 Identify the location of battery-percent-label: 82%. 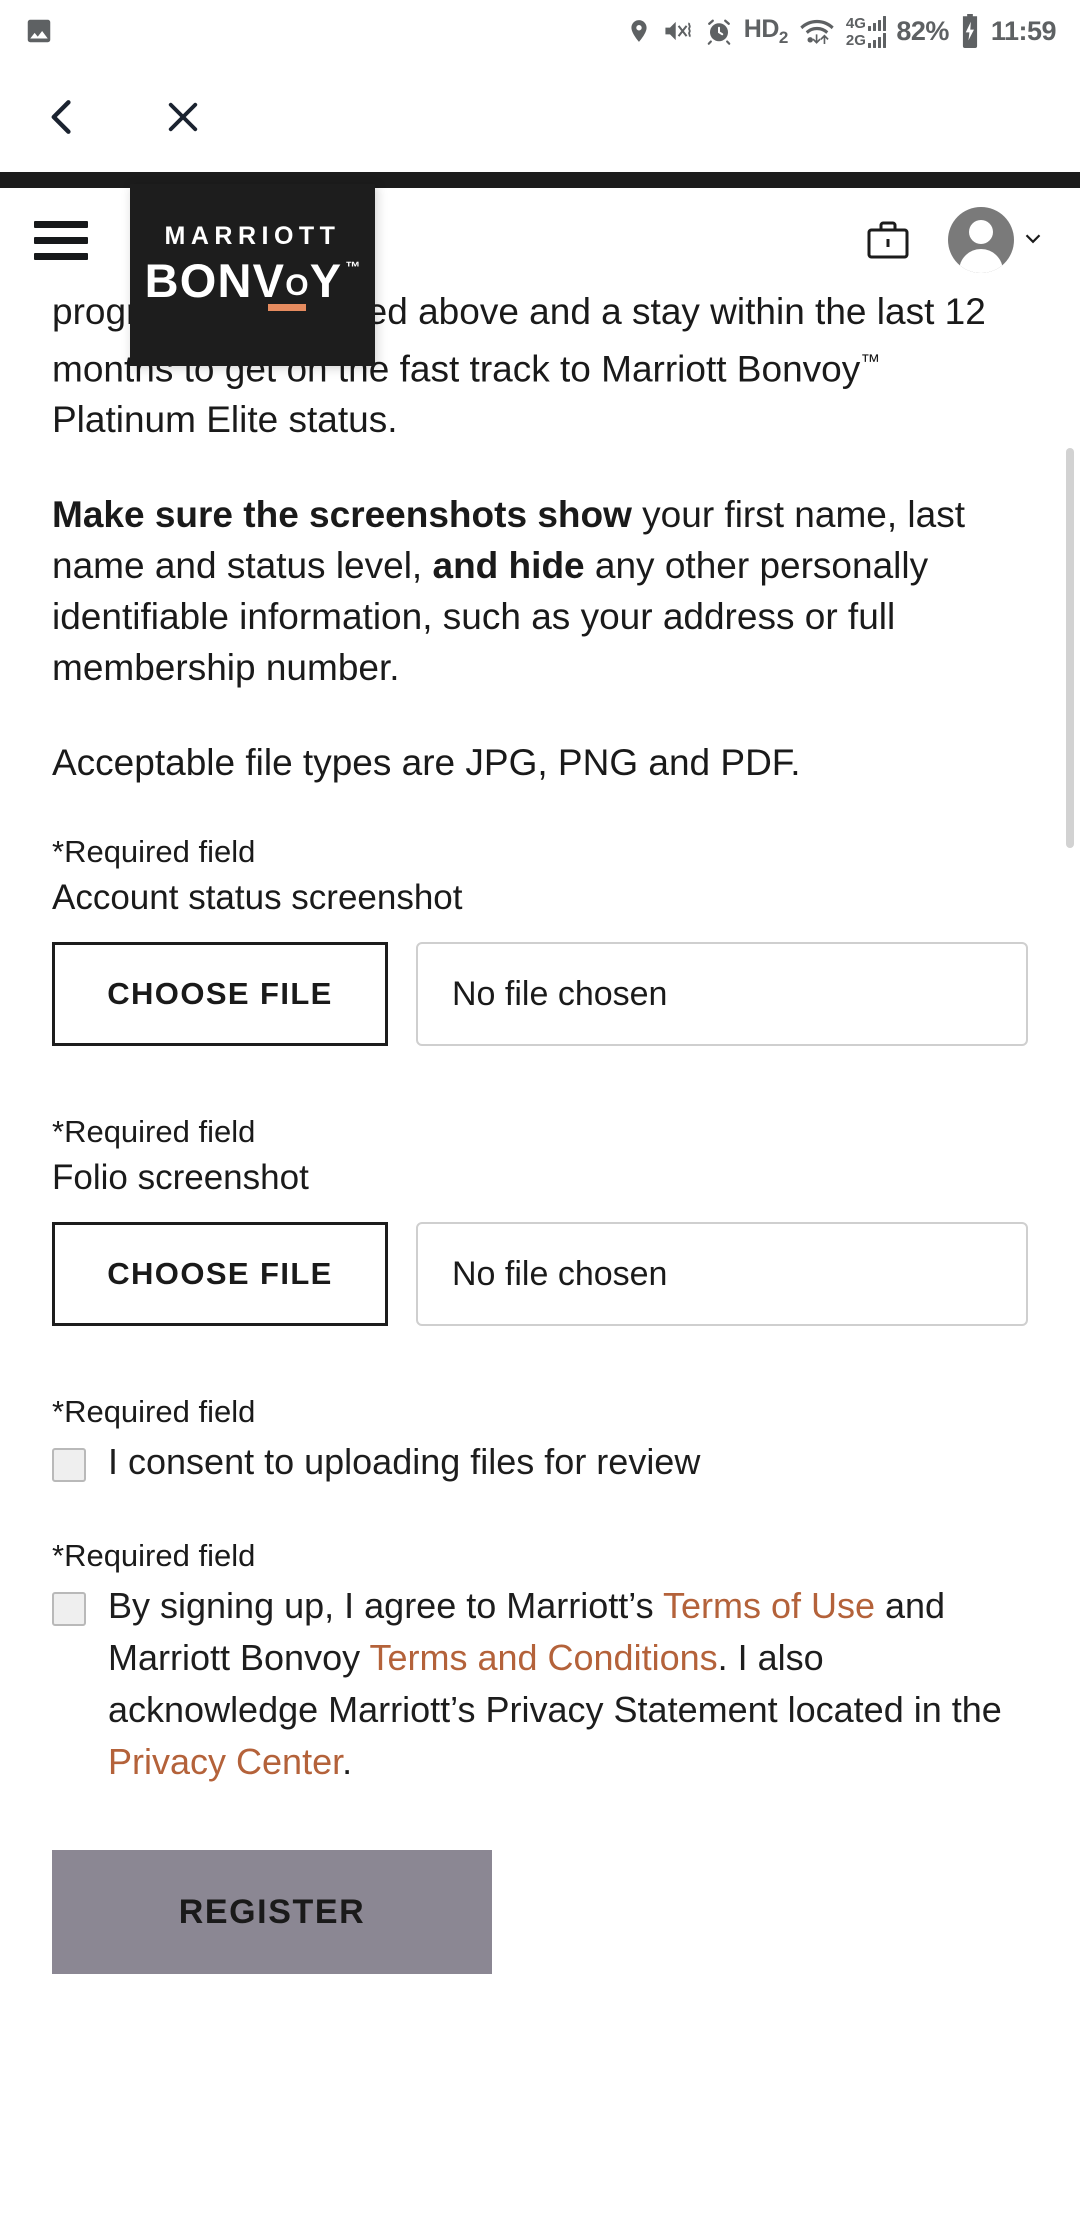
(922, 30).